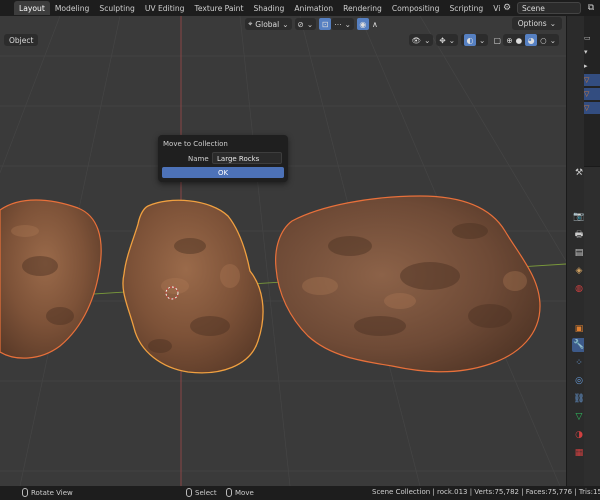 The image size is (600, 500). Describe the element at coordinates (72, 8) in the screenshot. I see `tab-modeling: Modeling` at that location.